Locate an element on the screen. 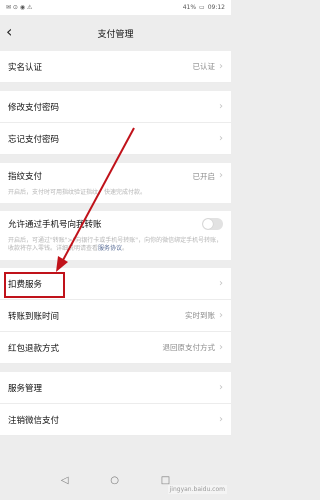 This screenshot has width=320, height=500. row-refund-method: 红包退款方式 退回原支付方式 › is located at coordinates (115, 348).